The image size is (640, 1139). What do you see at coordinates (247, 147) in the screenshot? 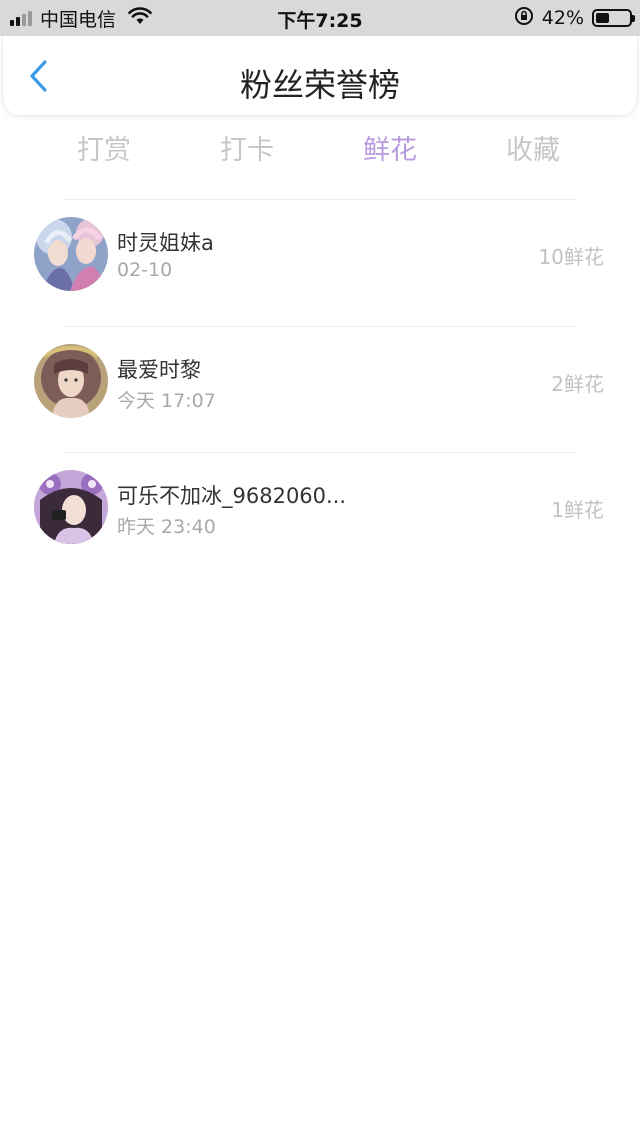
I see `tab-checkin: 打卡` at bounding box center [247, 147].